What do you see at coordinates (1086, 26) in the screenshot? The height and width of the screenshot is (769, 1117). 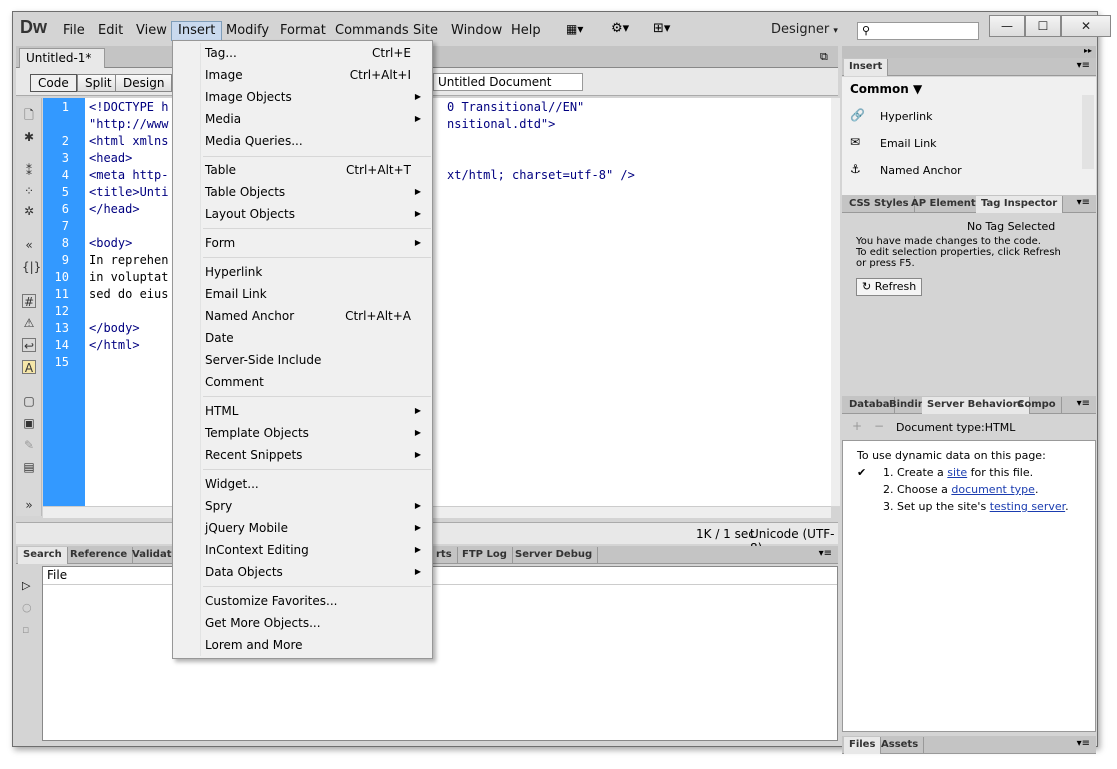 I see `close-button: ✕` at bounding box center [1086, 26].